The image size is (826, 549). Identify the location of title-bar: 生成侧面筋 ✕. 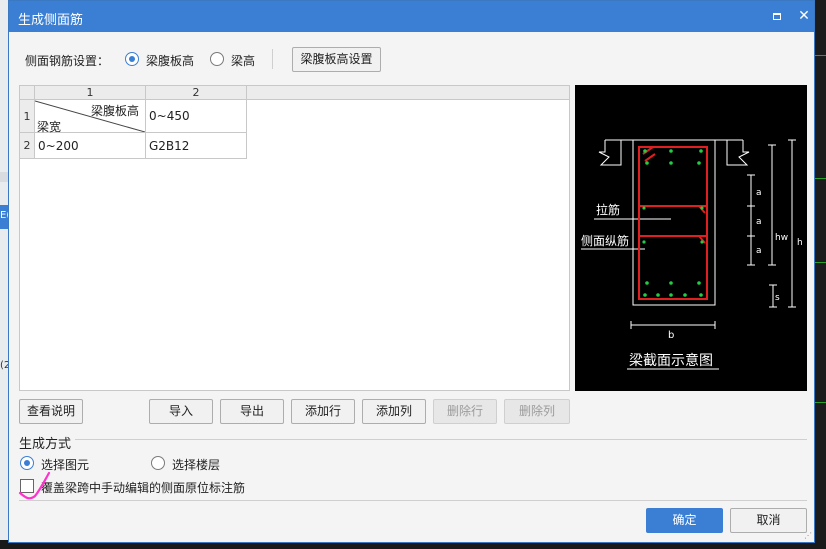
(411, 16).